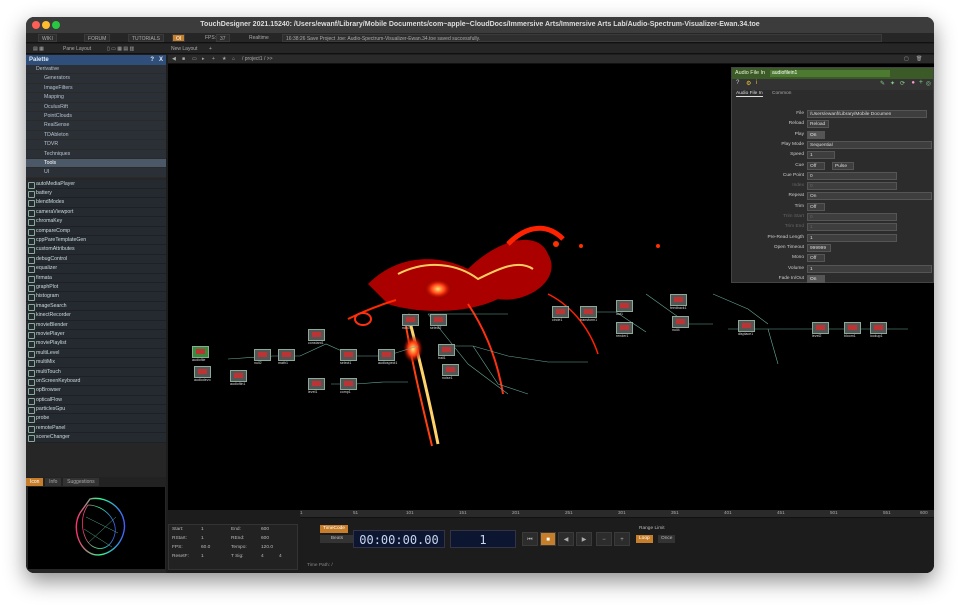 This screenshot has height=608, width=960. Describe the element at coordinates (280, 556) in the screenshot. I see `tsig-denominator: 4` at that location.